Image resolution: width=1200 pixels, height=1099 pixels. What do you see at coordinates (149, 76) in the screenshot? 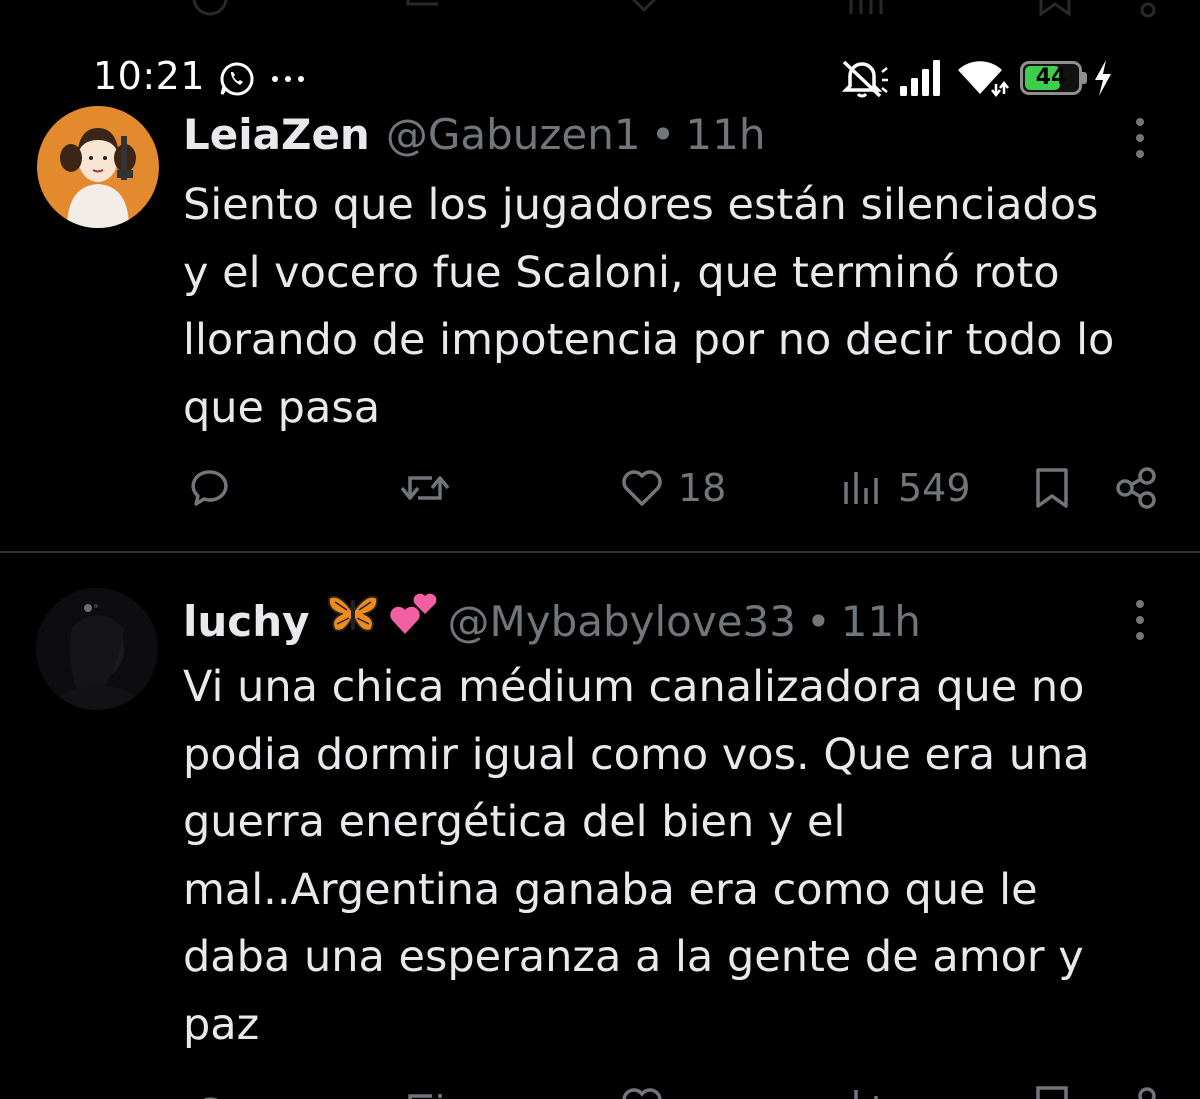
I see `status-time: 10:21` at bounding box center [149, 76].